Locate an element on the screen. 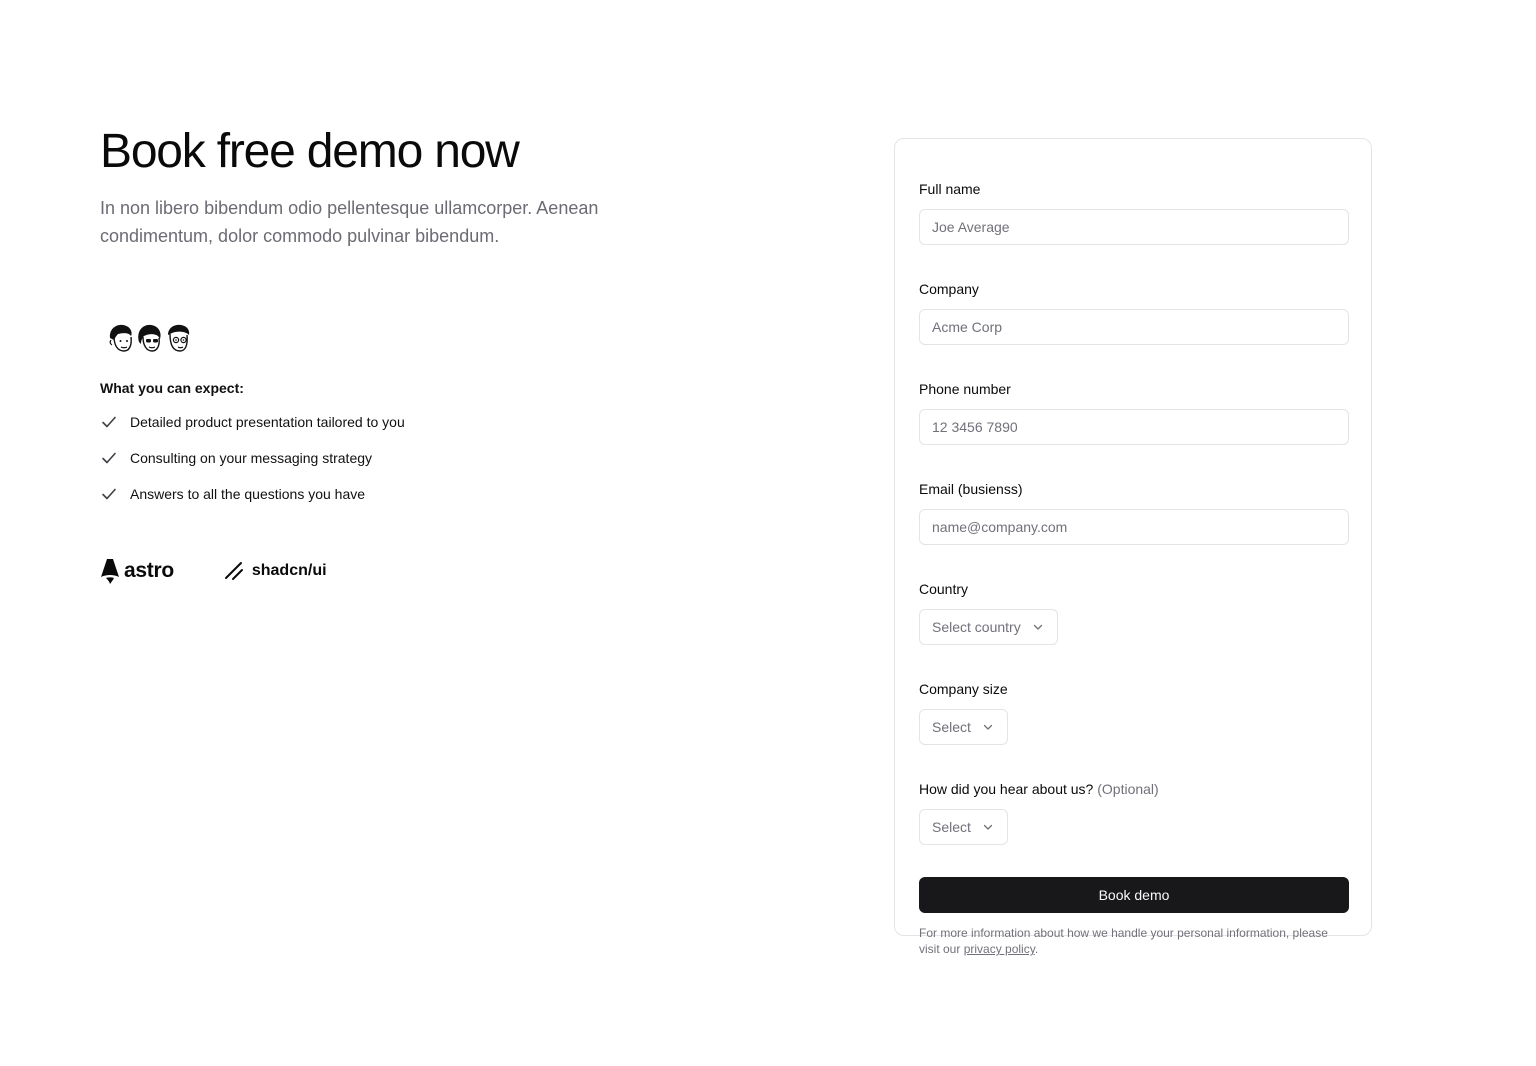 The image size is (1536, 1066). phone-input is located at coordinates (1134, 427).